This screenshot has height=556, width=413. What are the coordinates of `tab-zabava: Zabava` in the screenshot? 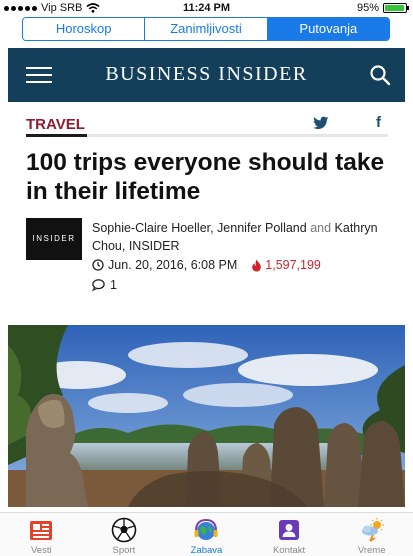 It's located at (206, 534).